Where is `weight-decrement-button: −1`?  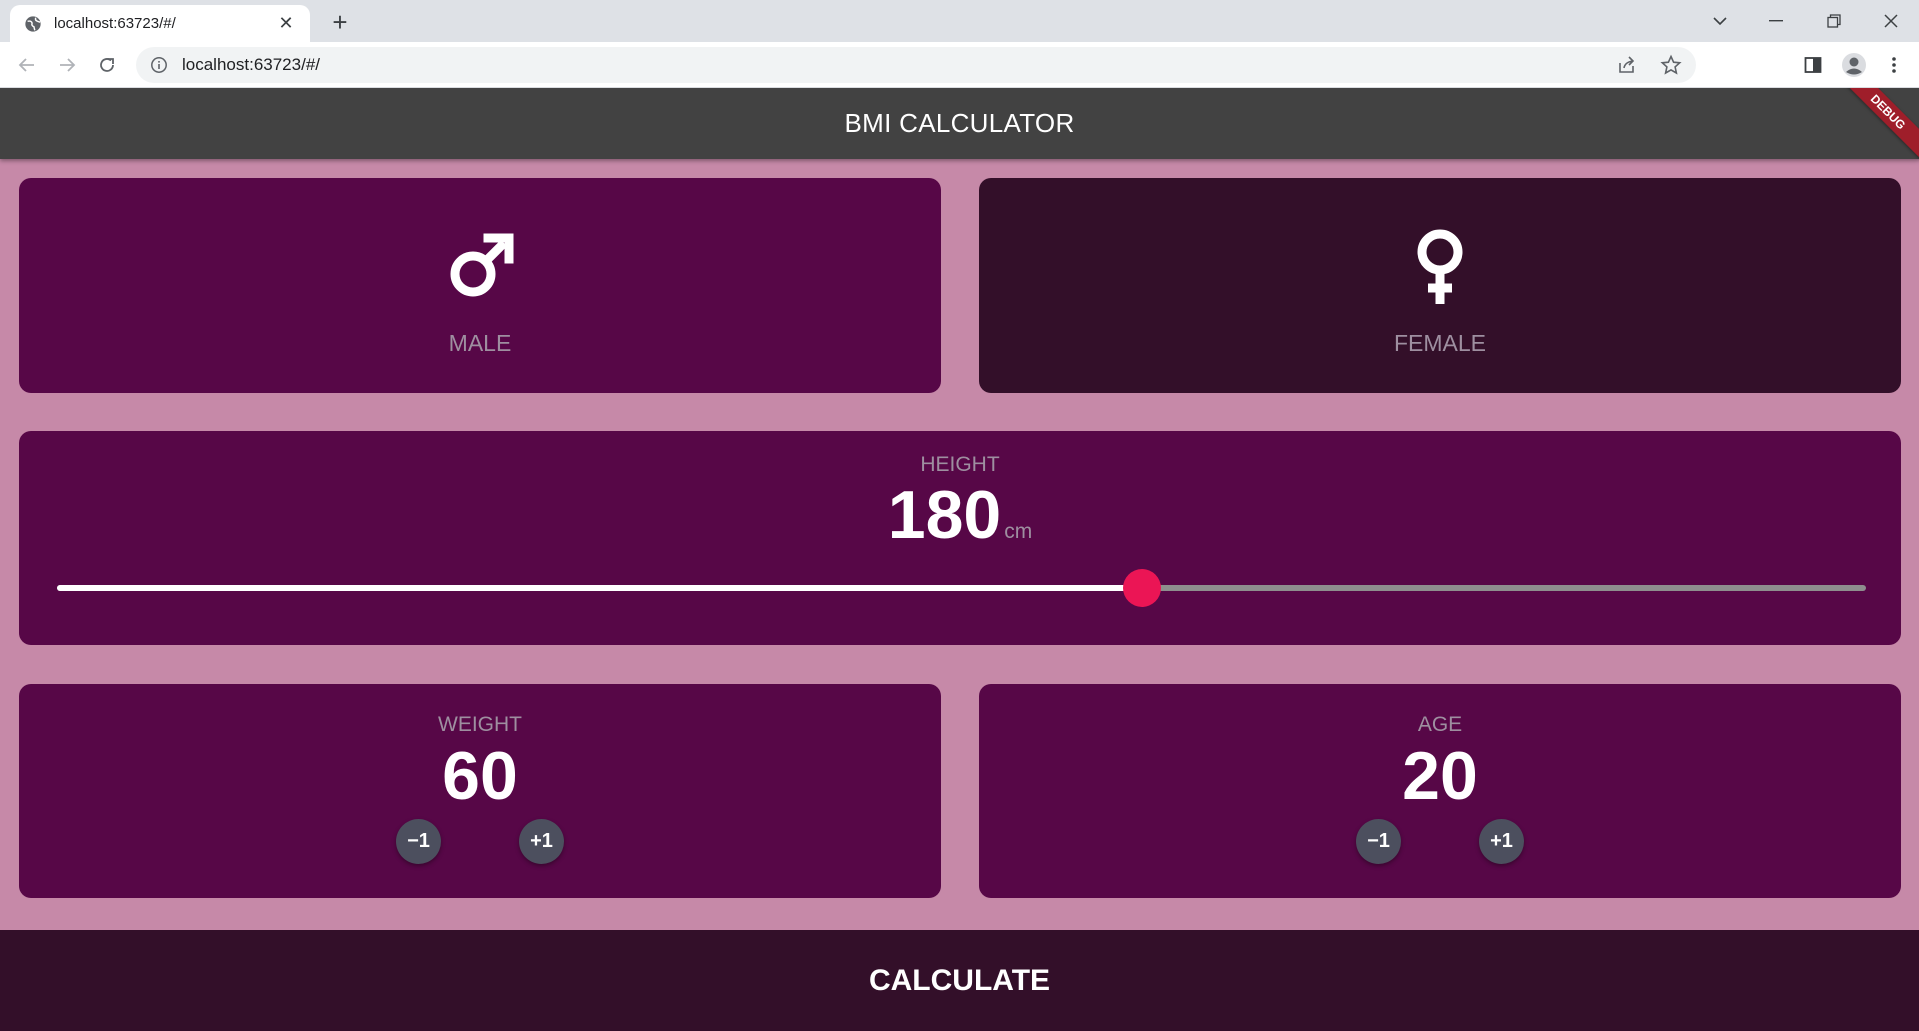
weight-decrement-button: −1 is located at coordinates (418, 841).